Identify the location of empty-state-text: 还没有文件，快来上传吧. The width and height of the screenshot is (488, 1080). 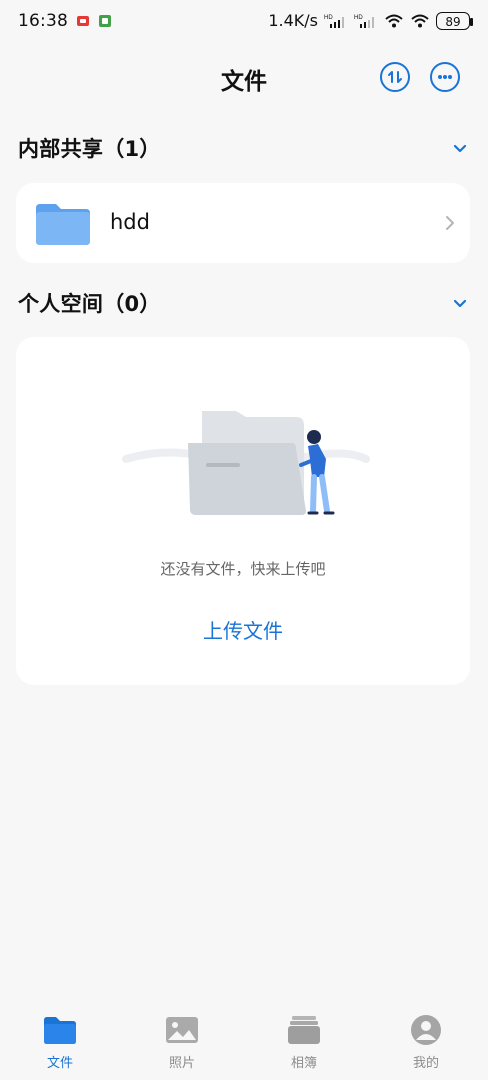
(243, 569).